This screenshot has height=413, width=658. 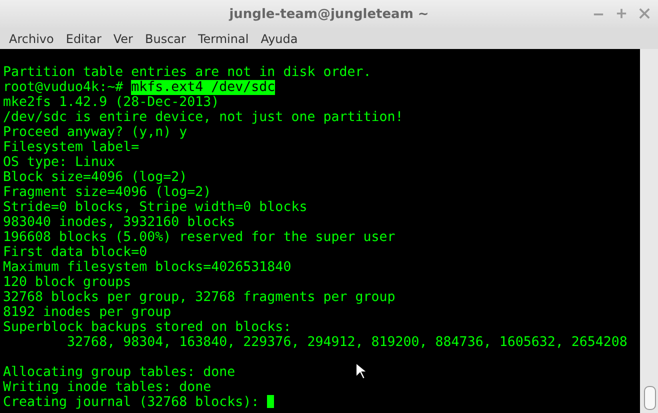 I want to click on mouse-pointer-icon, so click(x=361, y=371).